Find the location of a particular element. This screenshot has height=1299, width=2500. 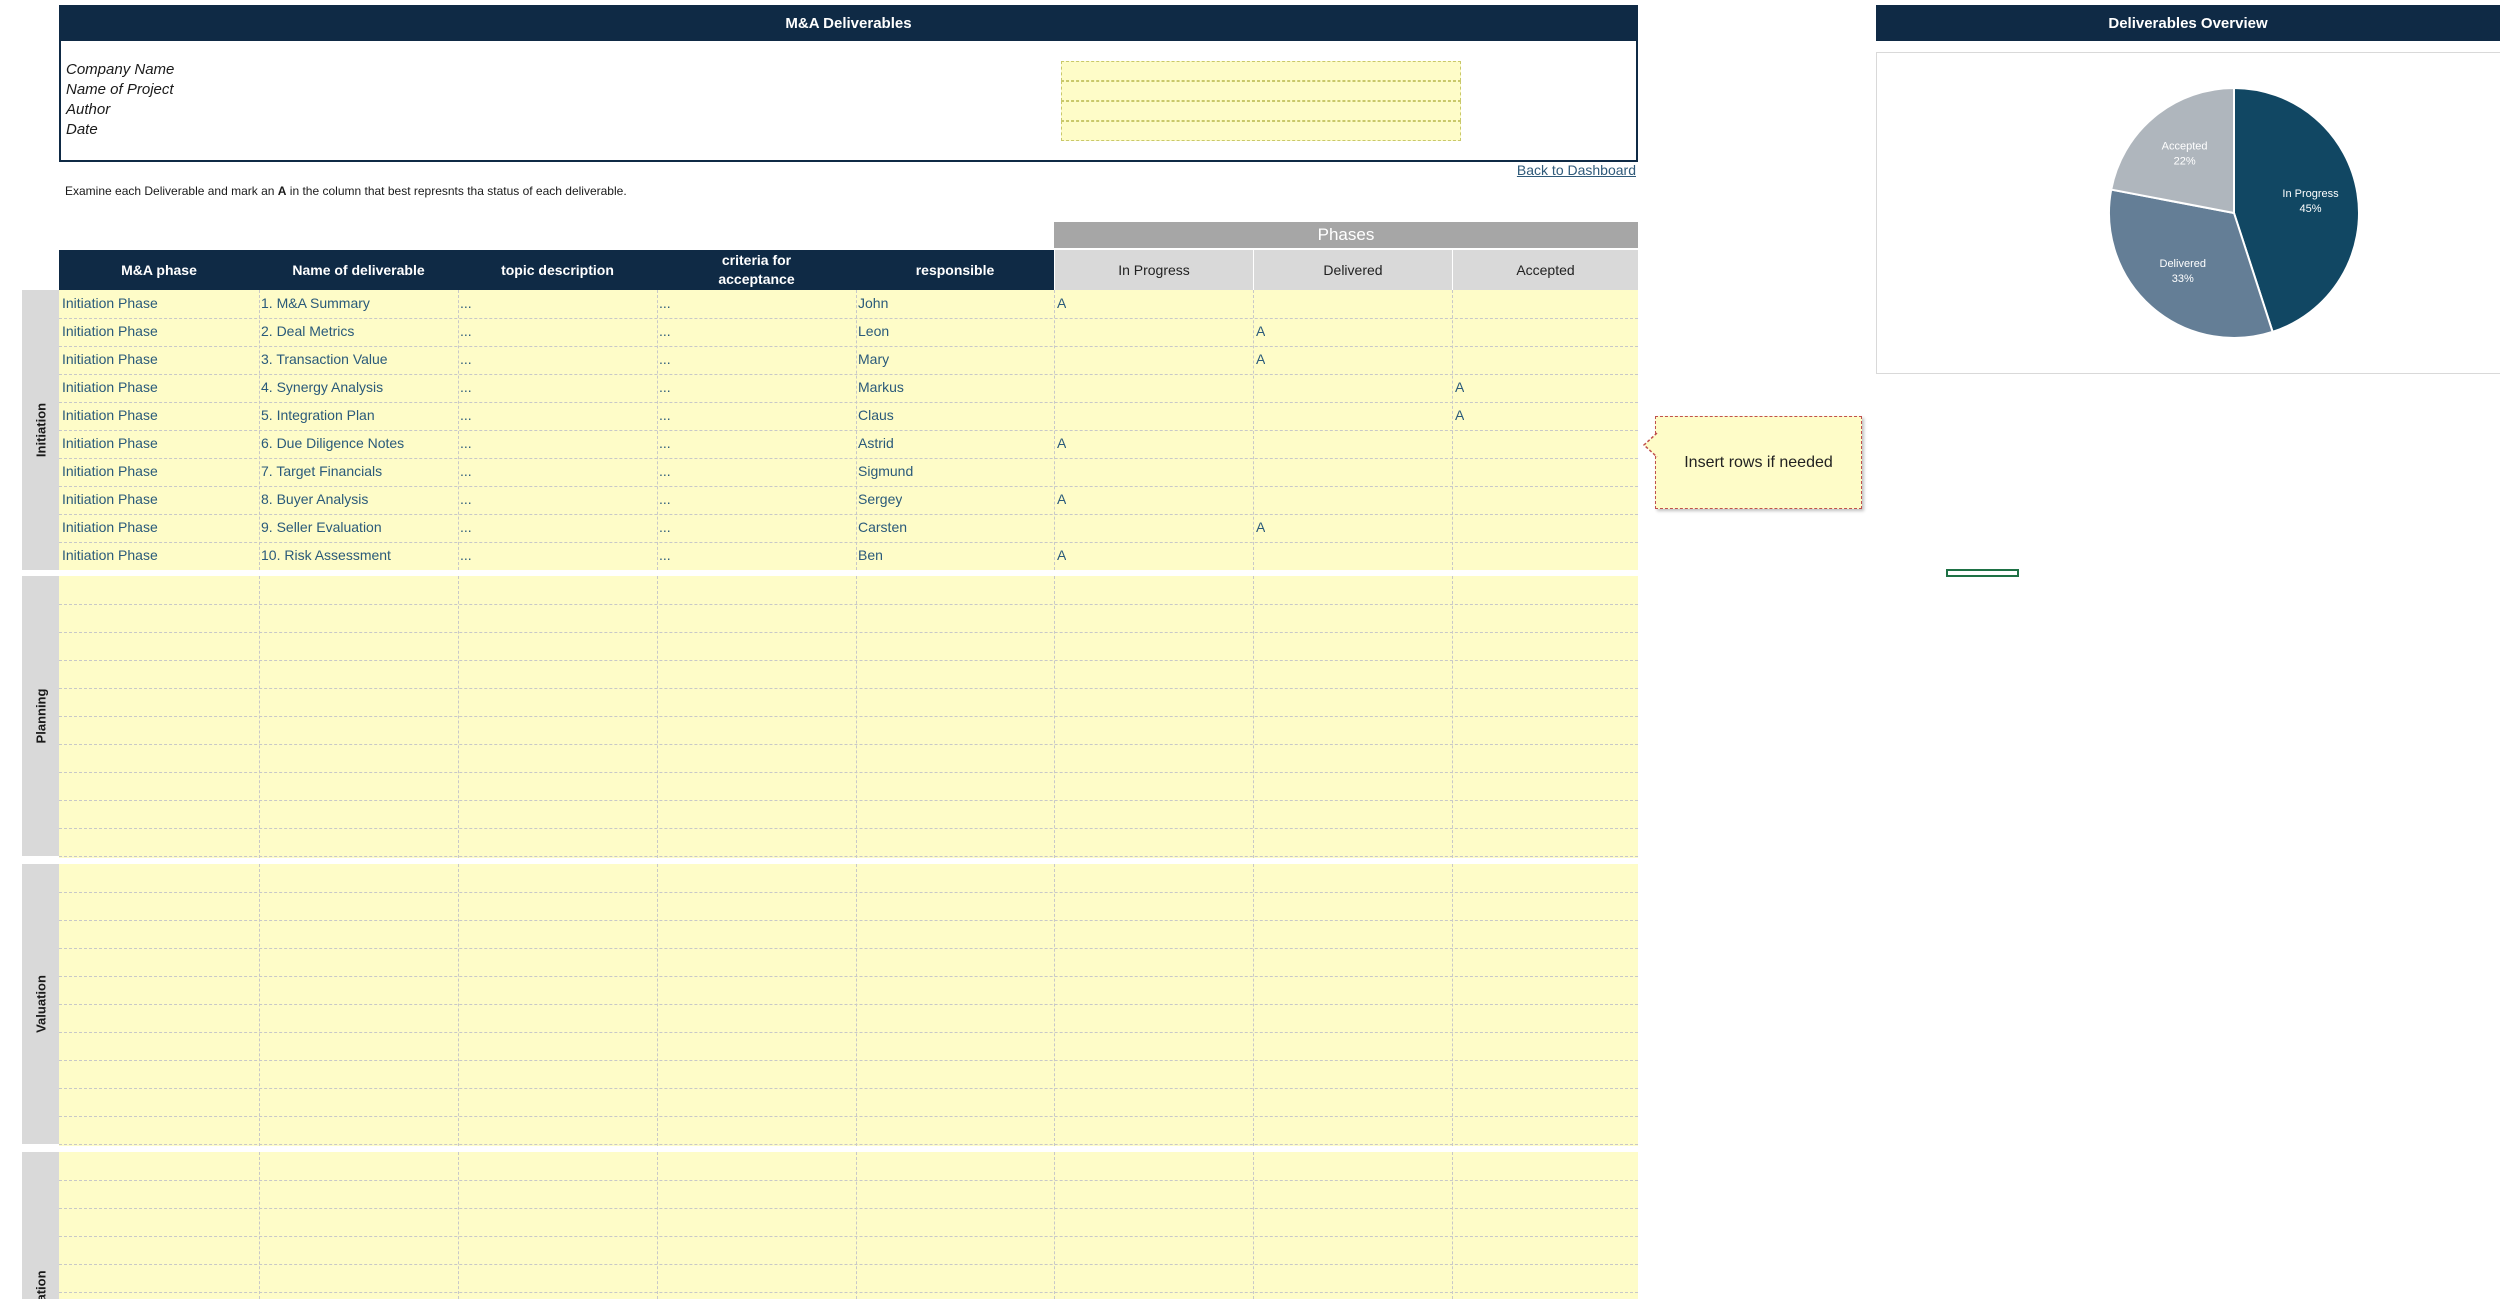

valuation-section-grid is located at coordinates (848, 1005).